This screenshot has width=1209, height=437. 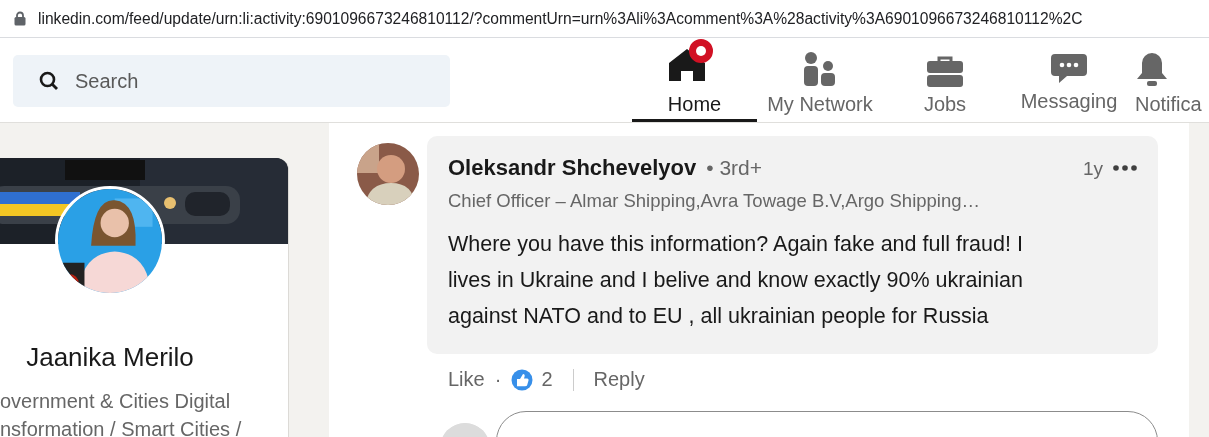 I want to click on nav-tab: Notifica, so click(x=1170, y=80).